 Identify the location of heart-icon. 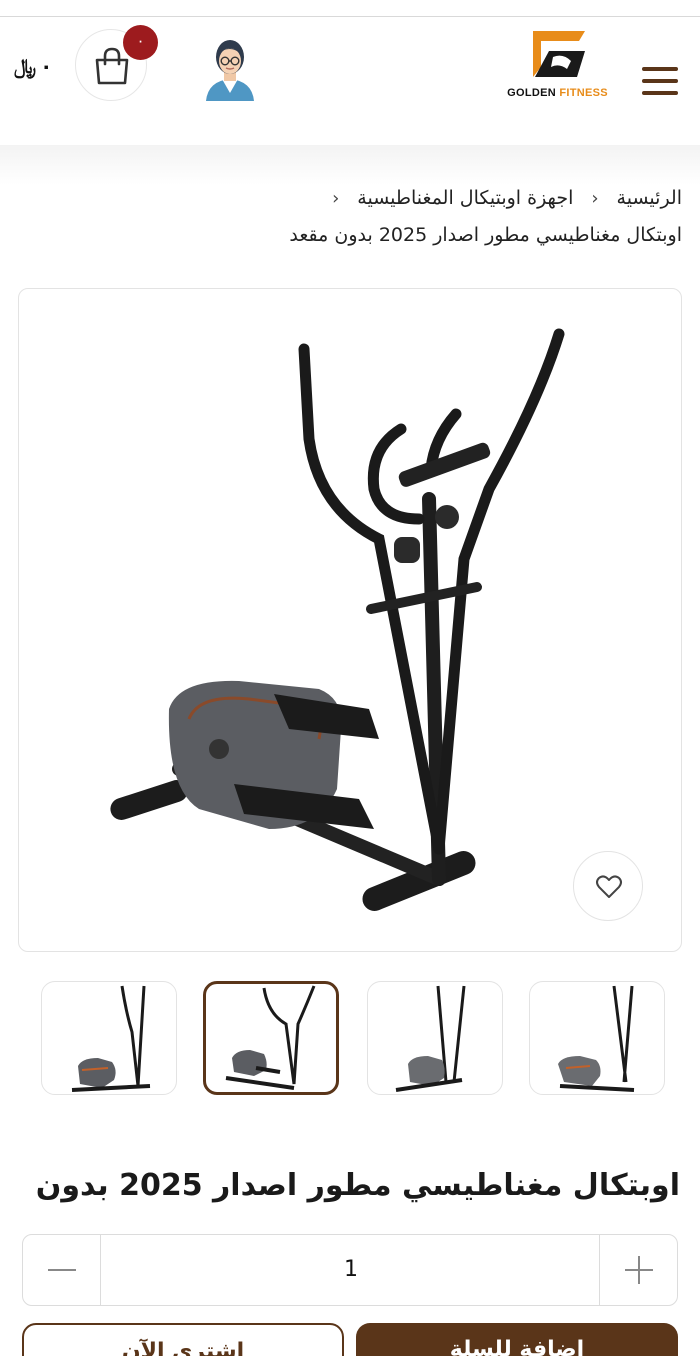
(609, 886).